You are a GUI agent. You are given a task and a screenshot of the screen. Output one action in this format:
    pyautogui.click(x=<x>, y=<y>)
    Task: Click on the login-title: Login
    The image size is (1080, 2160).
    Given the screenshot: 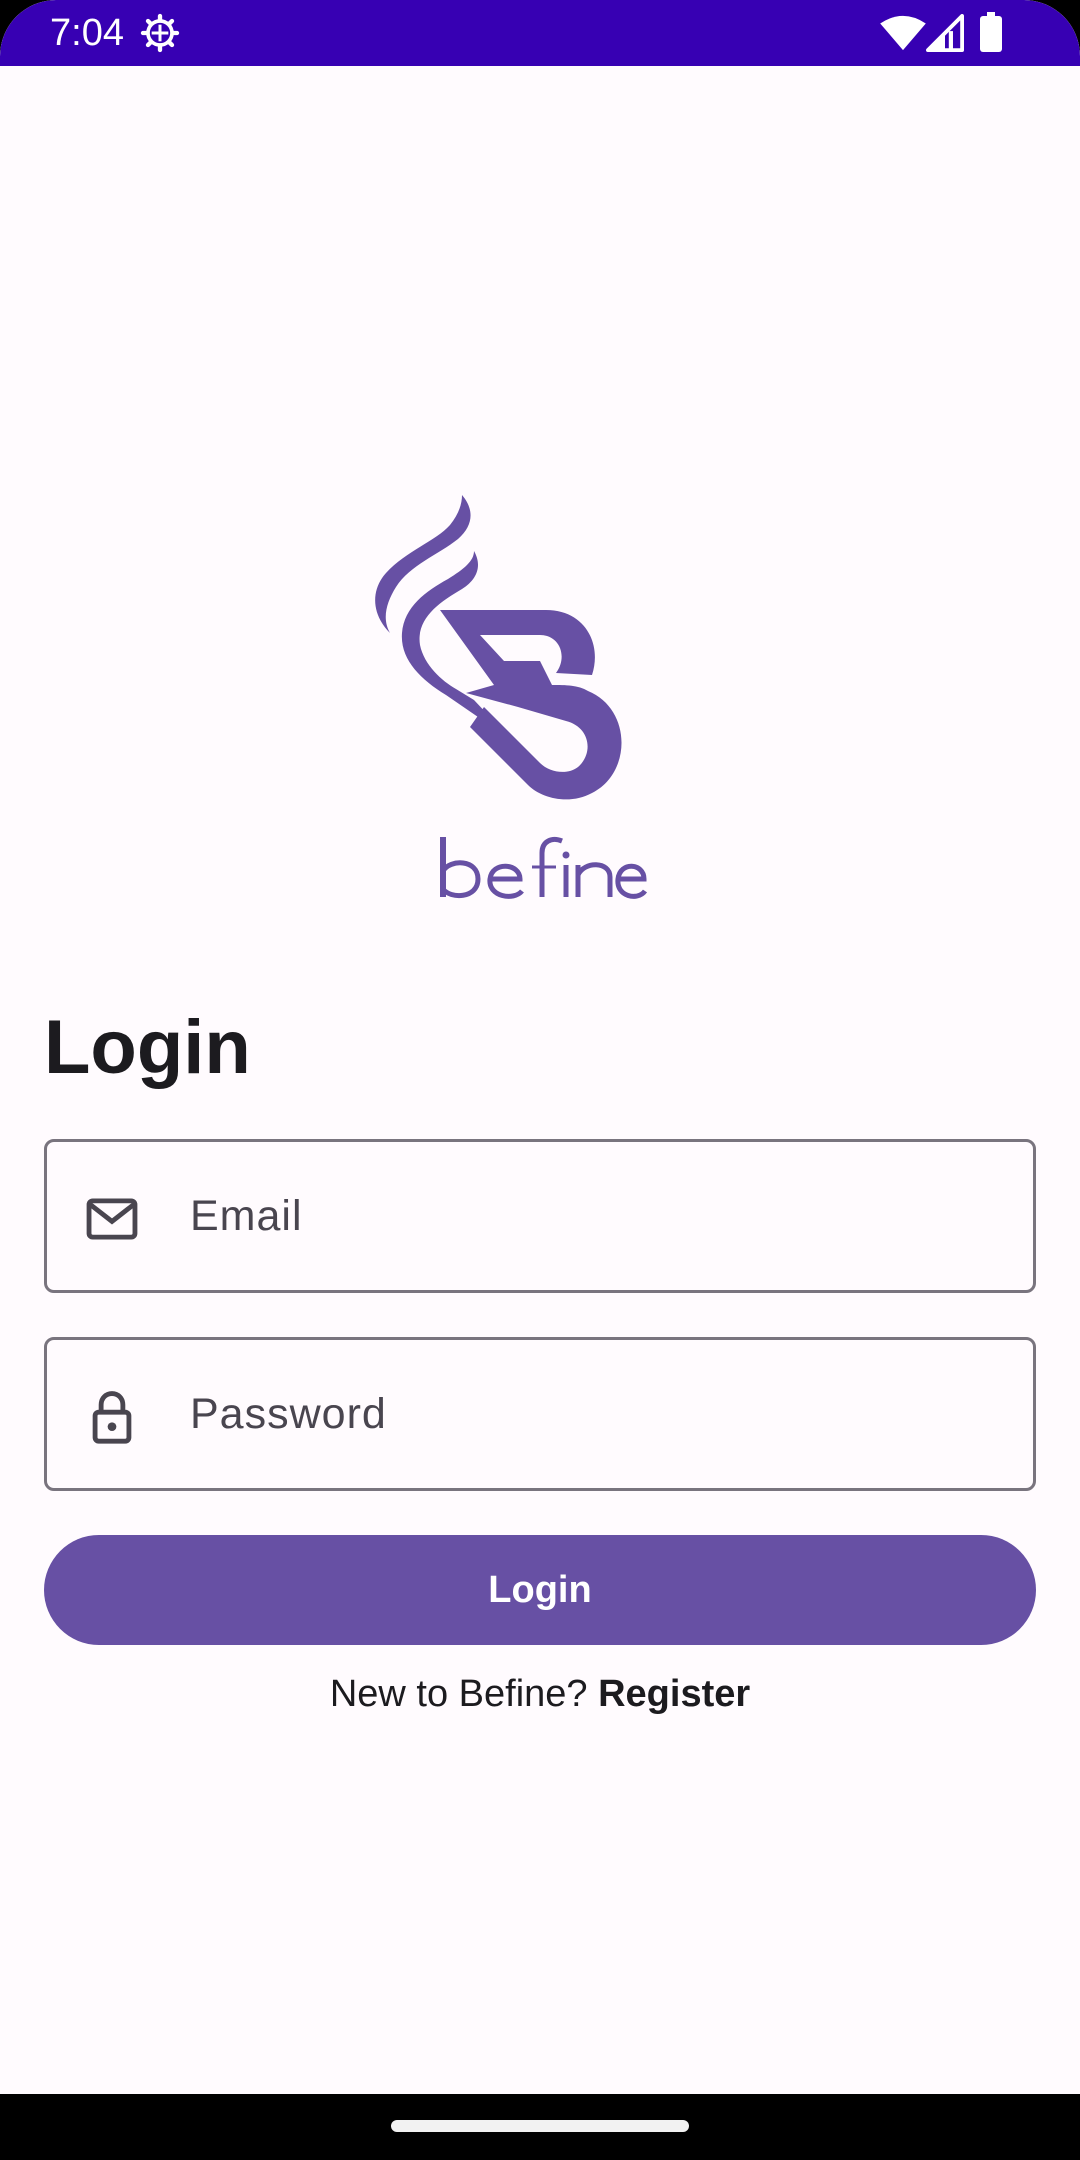 What is the action you would take?
    pyautogui.click(x=147, y=1047)
    